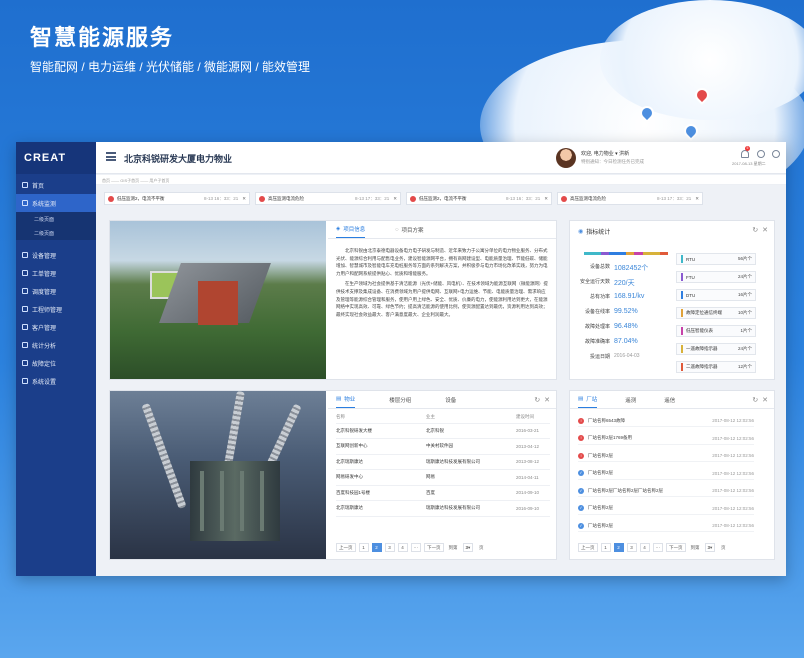 This screenshot has width=804, height=658. Describe the element at coordinates (44, 256) in the screenshot. I see `nav-label: 设备管理` at that location.